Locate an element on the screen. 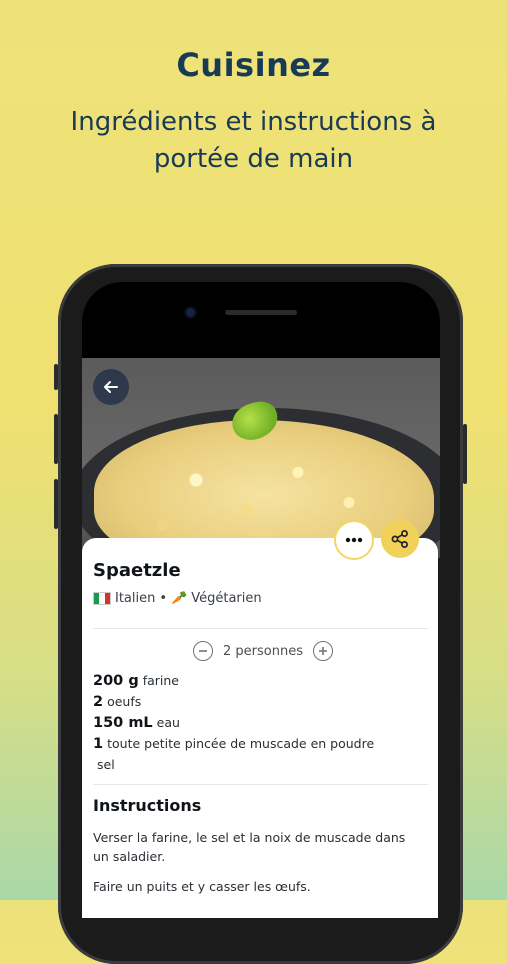  recipe-title: Spaetzle is located at coordinates (137, 570).